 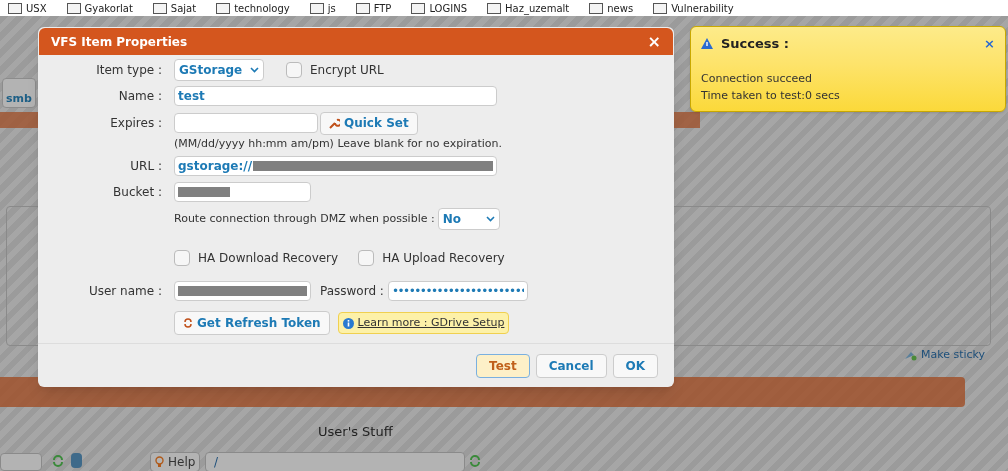 What do you see at coordinates (431, 323) in the screenshot?
I see `learn-more-link: Learn more : GDrive Setup` at bounding box center [431, 323].